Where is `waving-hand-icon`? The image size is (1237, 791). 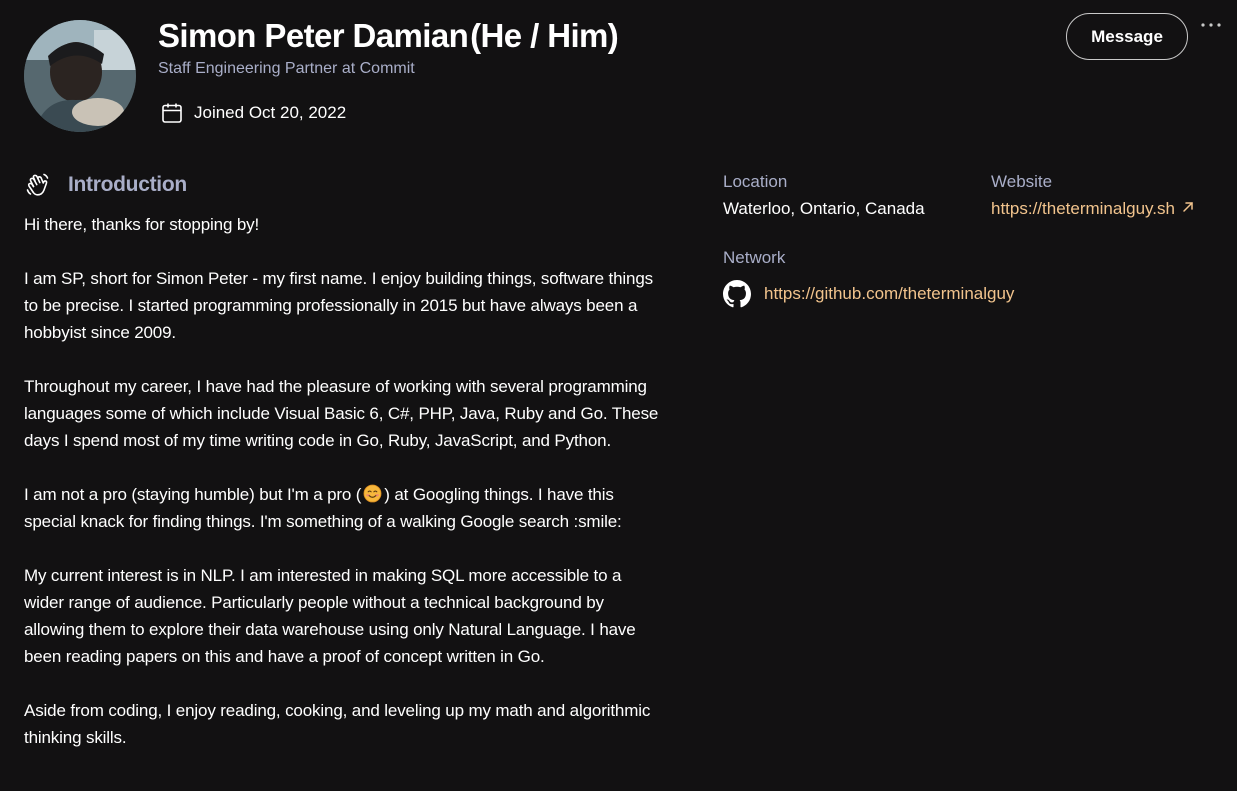
waving-hand-icon is located at coordinates (38, 185).